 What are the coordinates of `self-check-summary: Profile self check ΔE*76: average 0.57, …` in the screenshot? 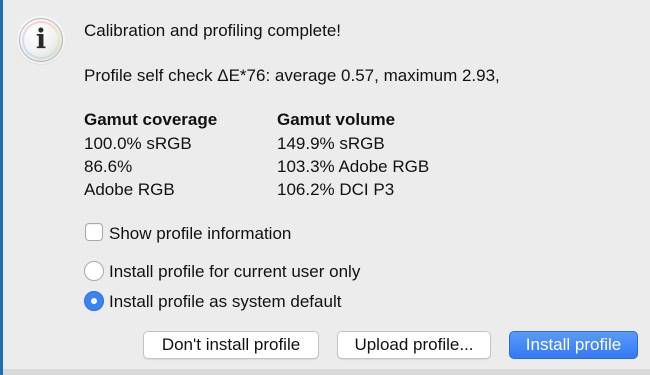 It's located at (292, 75).